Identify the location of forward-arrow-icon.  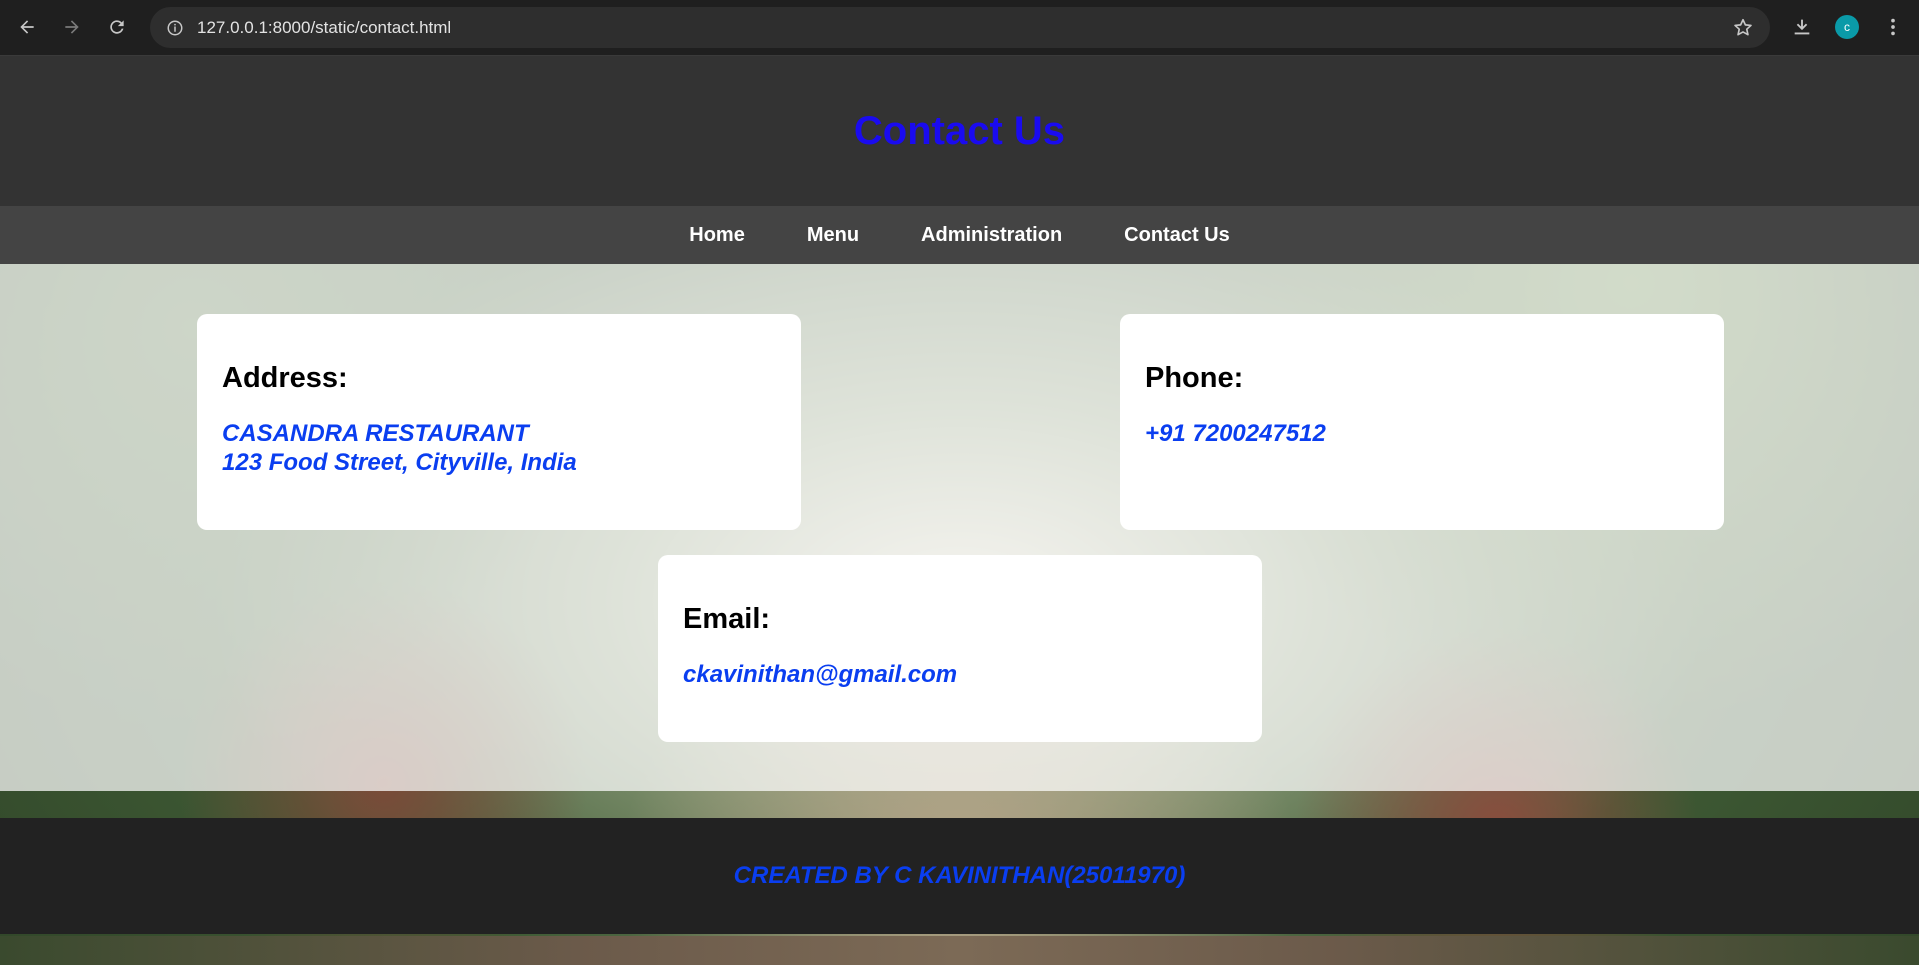
(72, 27).